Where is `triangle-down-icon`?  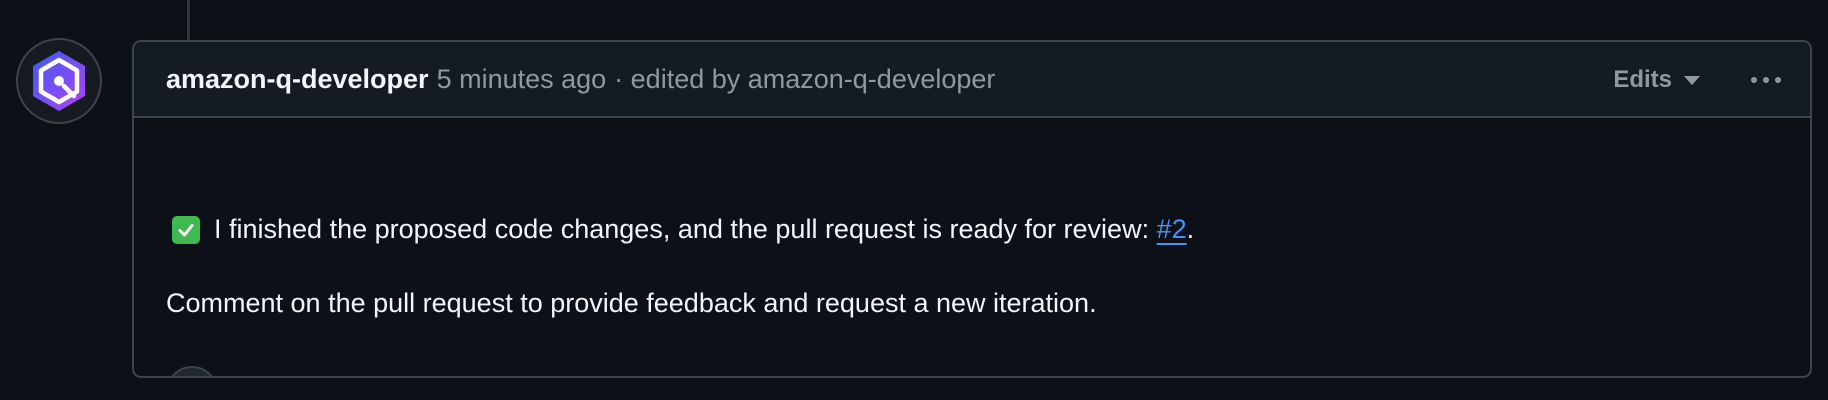 triangle-down-icon is located at coordinates (1692, 80).